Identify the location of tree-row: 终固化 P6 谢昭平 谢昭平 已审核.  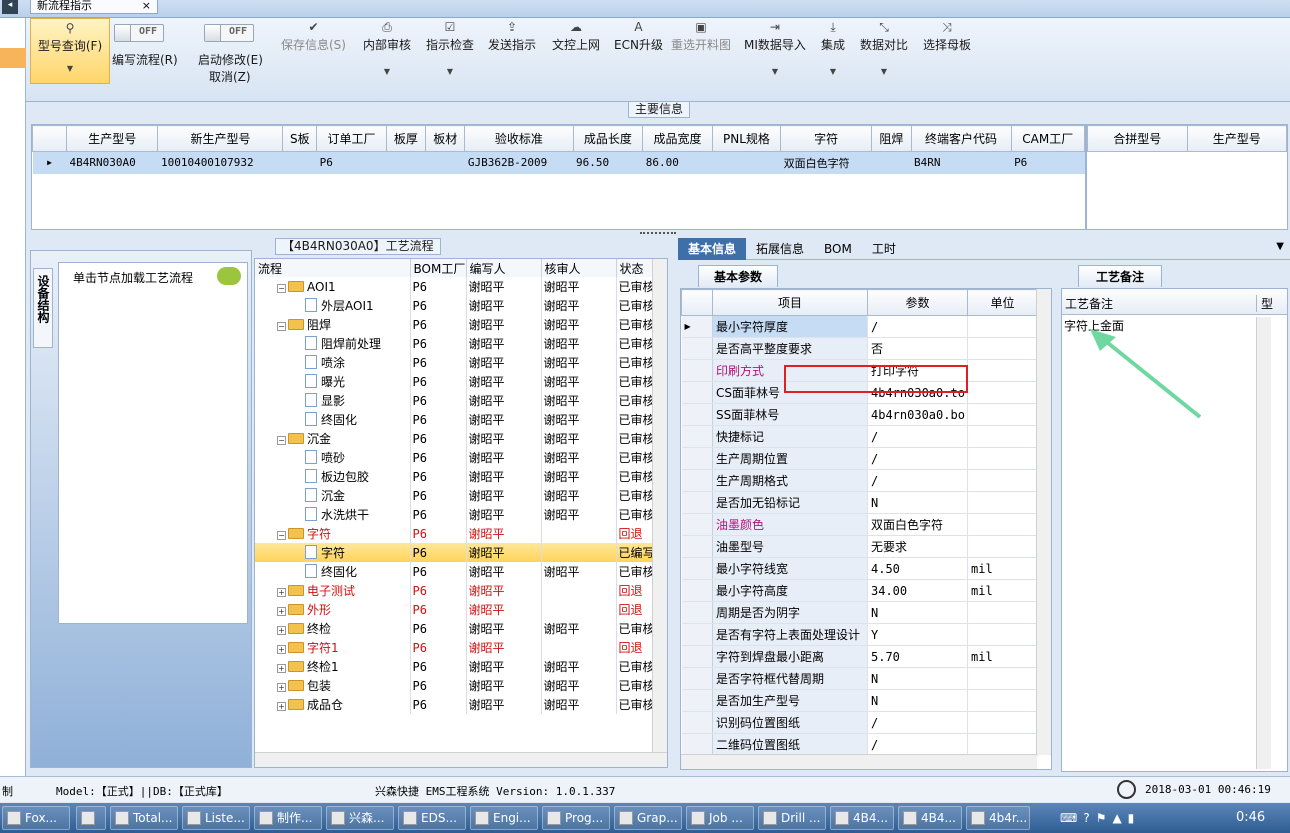
(455, 419).